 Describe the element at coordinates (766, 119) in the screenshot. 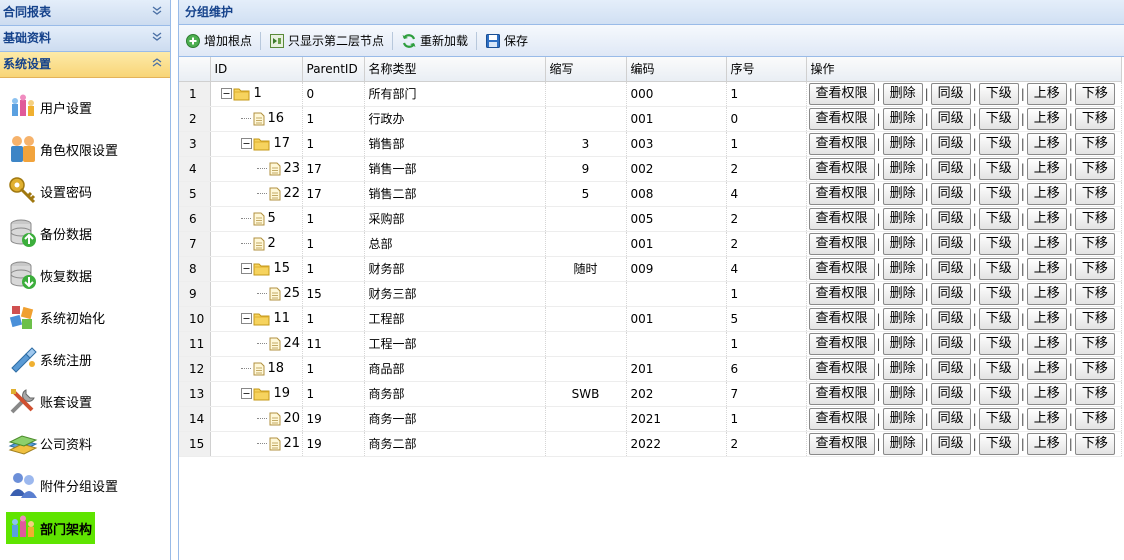

I see `cell-order: 0` at that location.